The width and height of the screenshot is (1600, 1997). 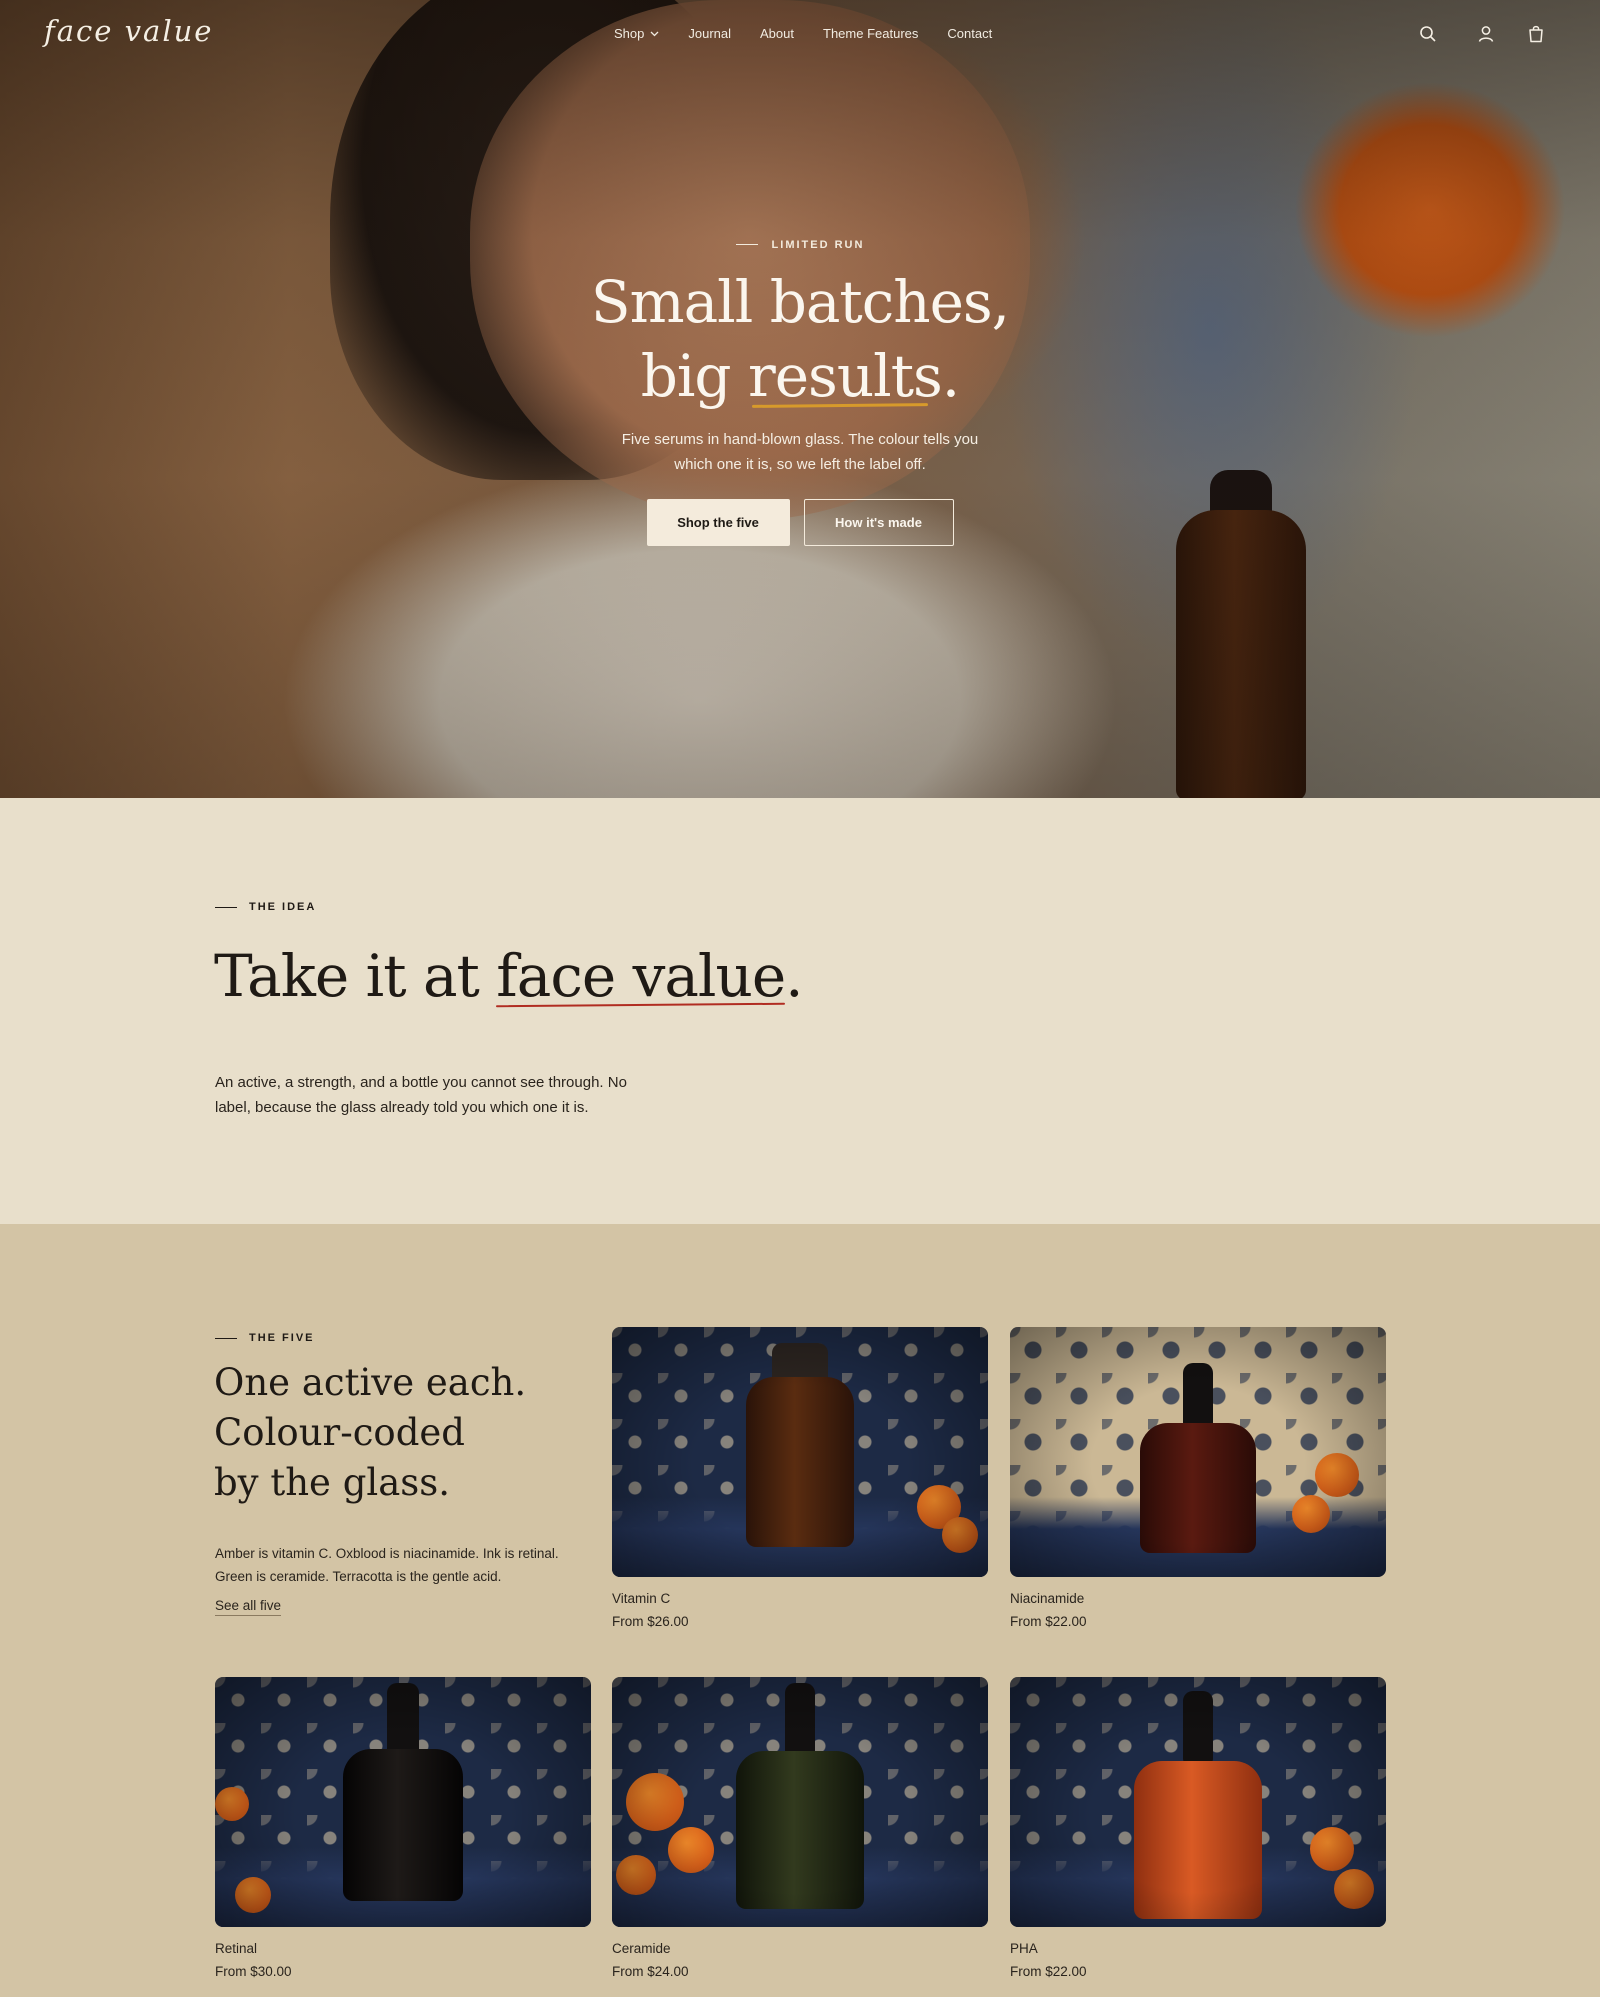 I want to click on product-name: Retinal, so click(x=403, y=1948).